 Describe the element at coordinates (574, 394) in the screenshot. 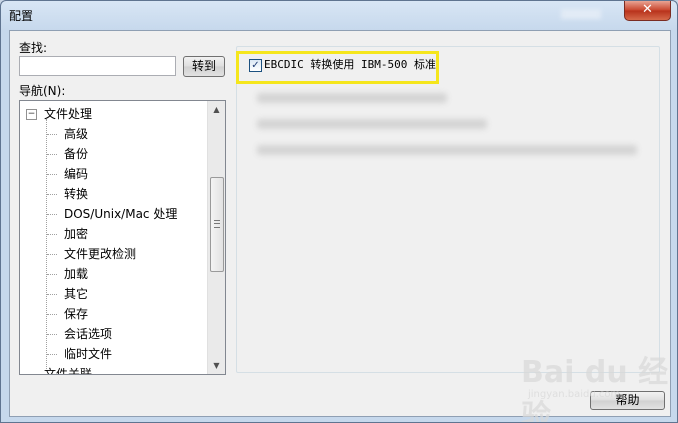

I see `baidu-watermark-site: jingyan.baidu.com` at that location.